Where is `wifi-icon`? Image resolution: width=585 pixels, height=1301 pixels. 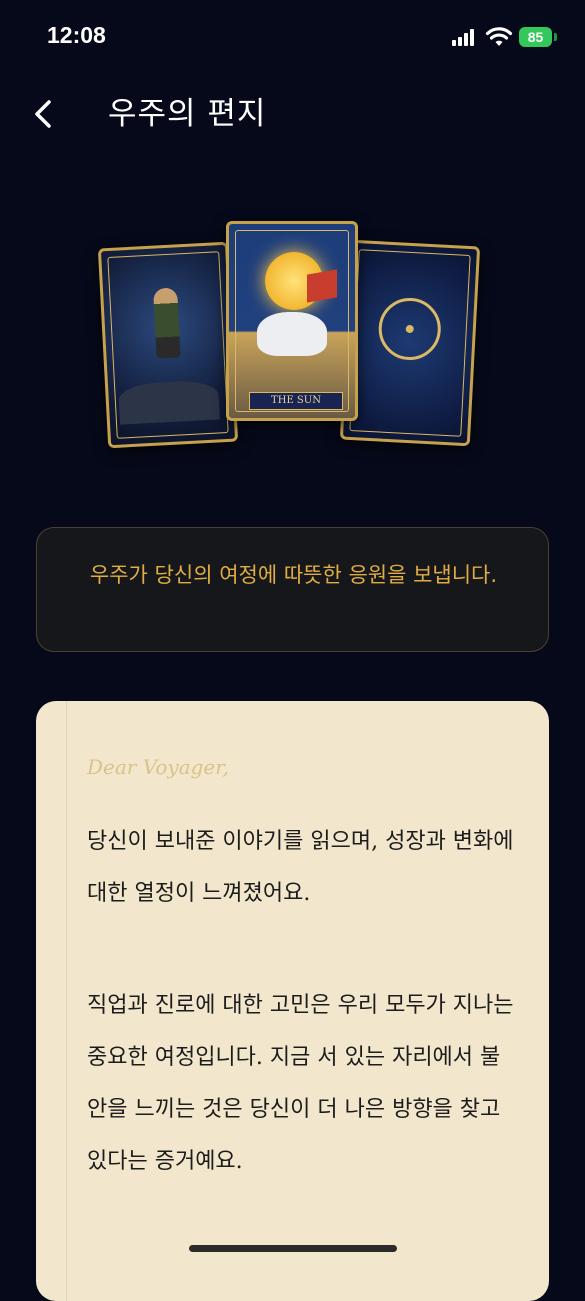 wifi-icon is located at coordinates (499, 36).